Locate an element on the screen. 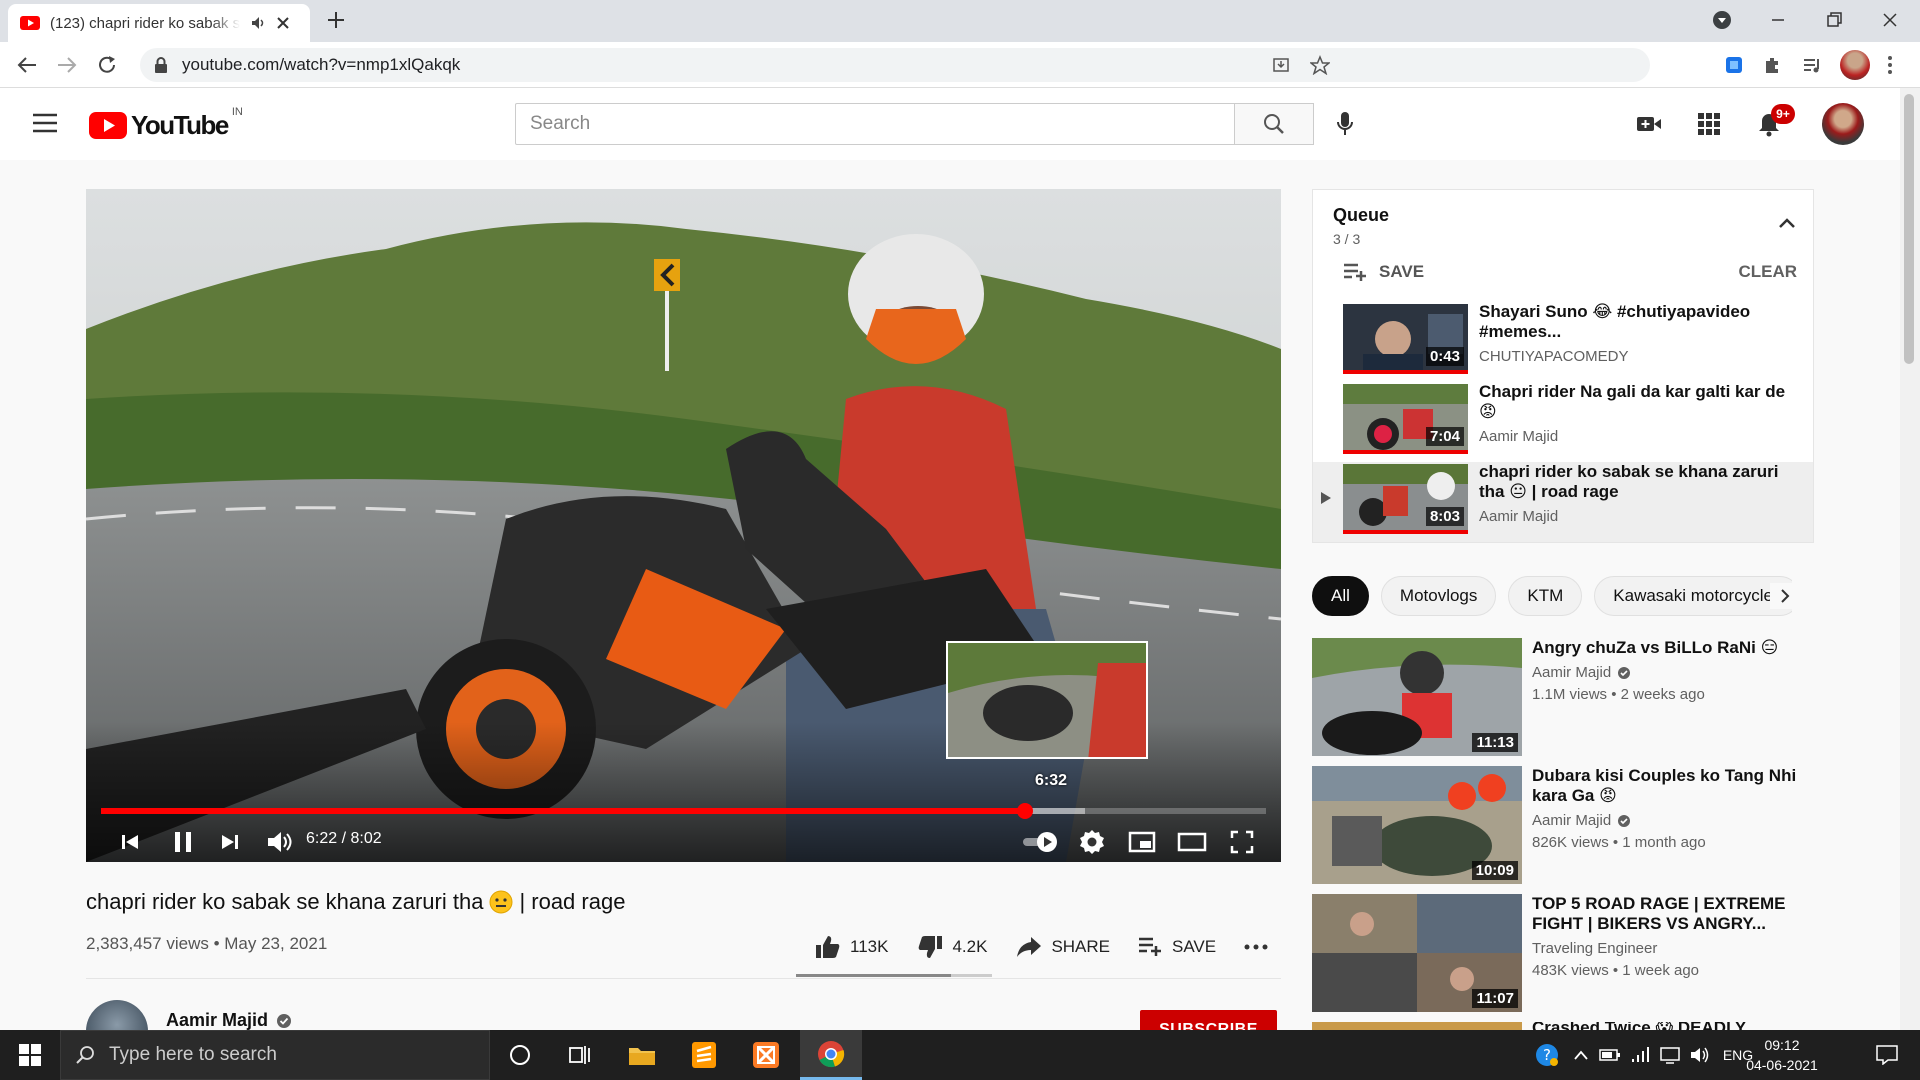 The height and width of the screenshot is (1080, 1920). address-bar: youtube.com/watch?v=nmp1xlQakqk is located at coordinates (895, 65).